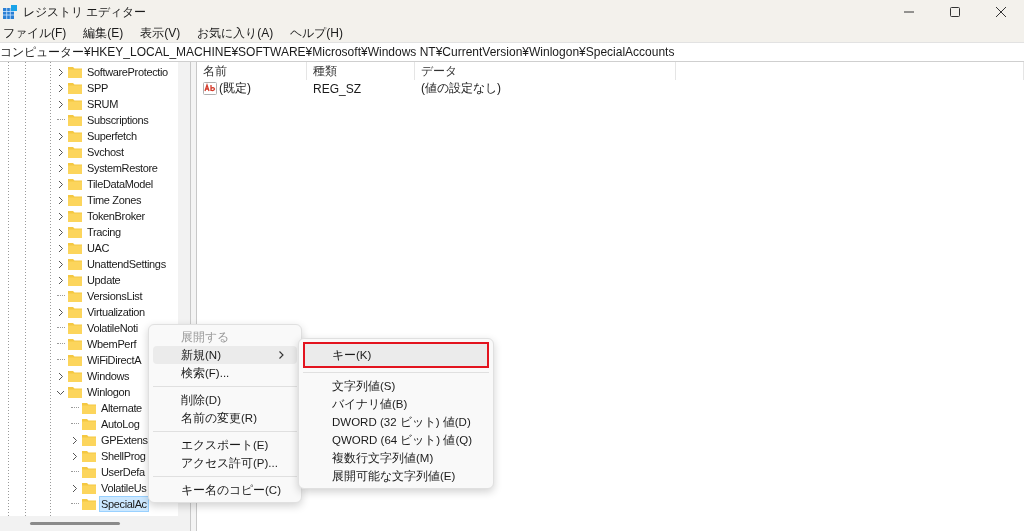 This screenshot has height=531, width=1024. Describe the element at coordinates (121, 408) in the screenshot. I see `tree-item: Alternate` at that location.